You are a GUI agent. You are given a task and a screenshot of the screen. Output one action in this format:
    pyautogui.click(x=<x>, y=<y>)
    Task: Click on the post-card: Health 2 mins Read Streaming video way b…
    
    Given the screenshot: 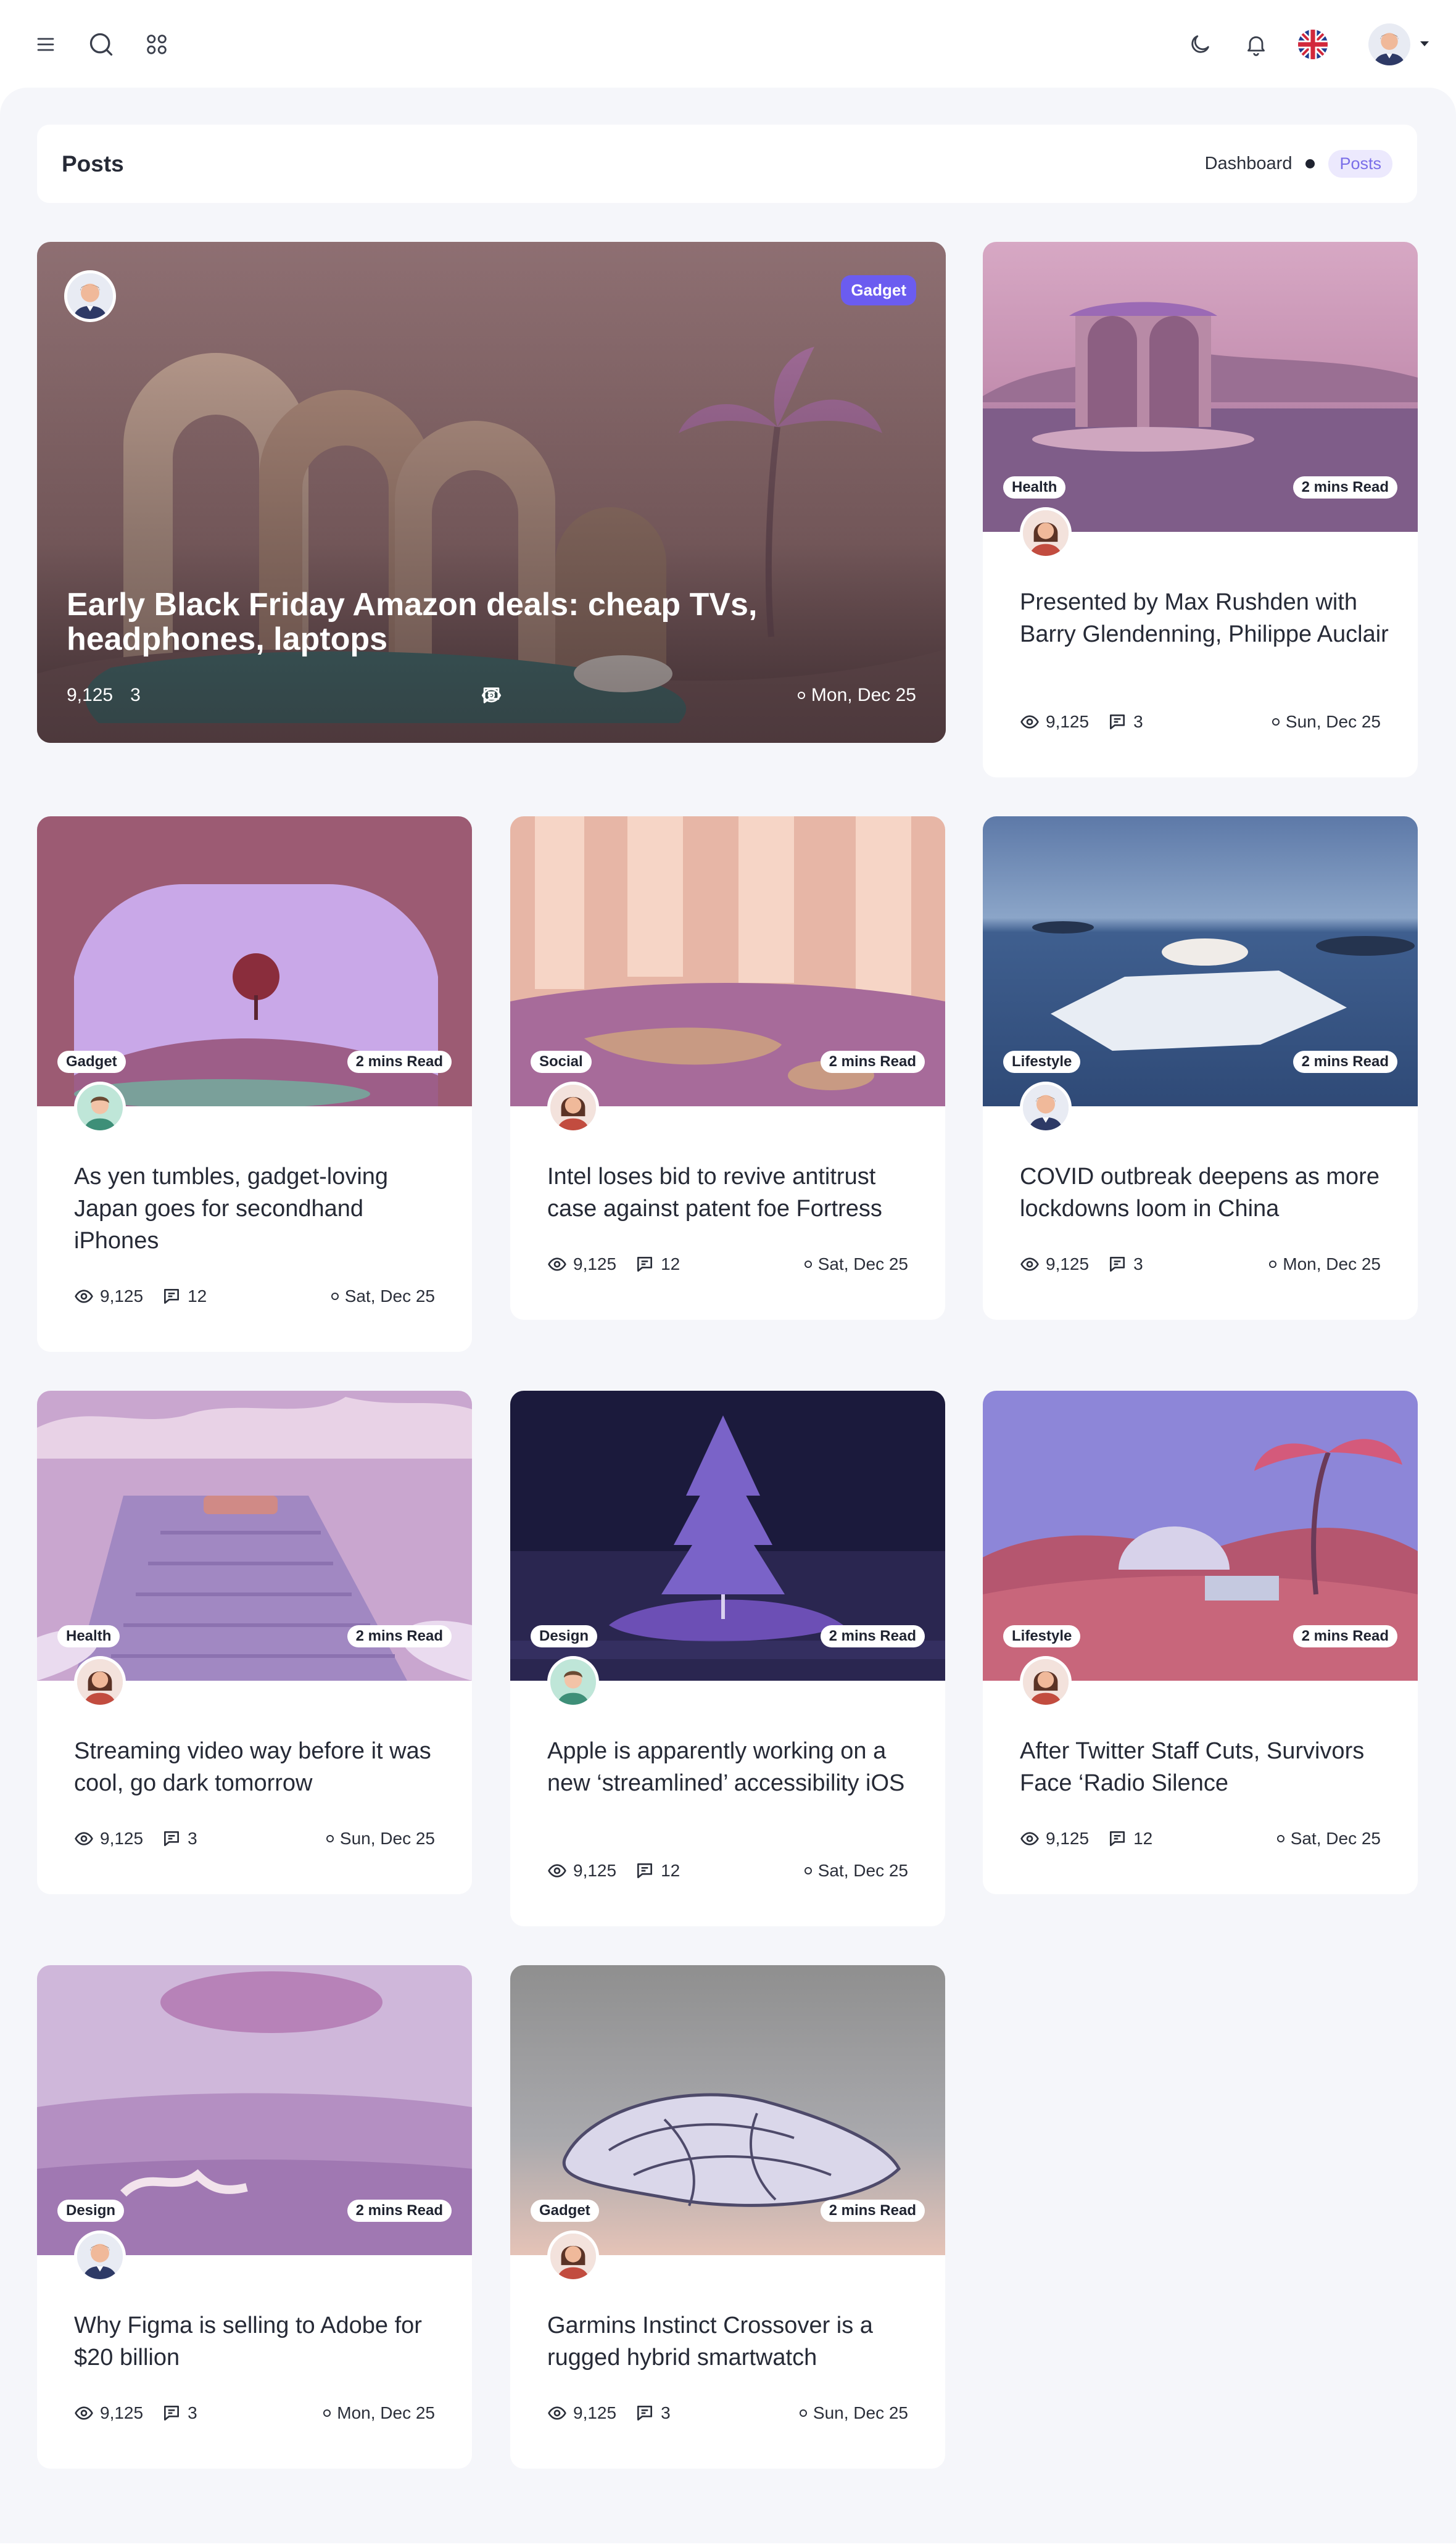 What is the action you would take?
    pyautogui.click(x=255, y=1642)
    